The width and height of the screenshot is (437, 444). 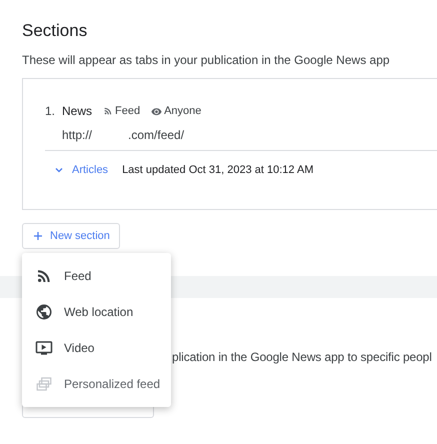 I want to click on feed-url: .com/feed/, so click(x=156, y=135).